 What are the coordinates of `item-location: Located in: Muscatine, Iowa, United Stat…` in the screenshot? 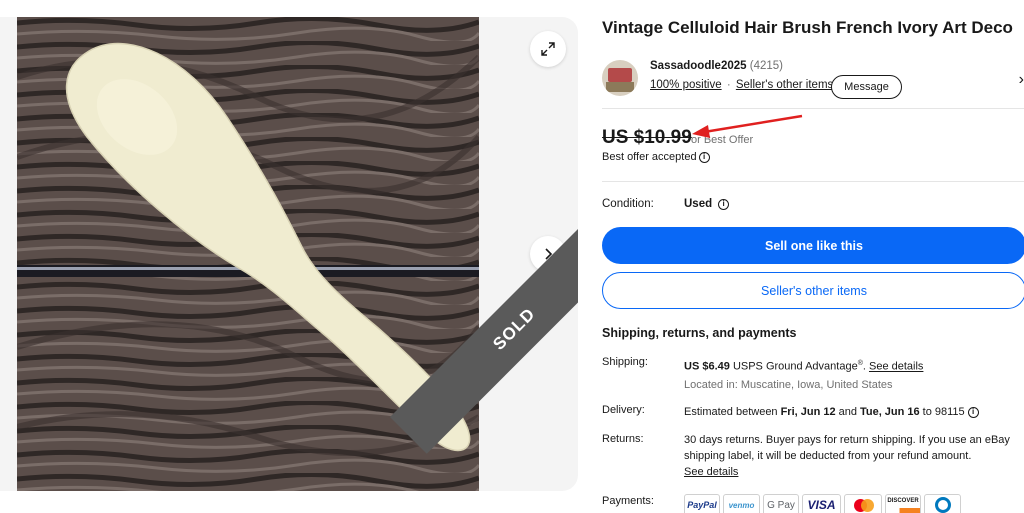 It's located at (788, 385).